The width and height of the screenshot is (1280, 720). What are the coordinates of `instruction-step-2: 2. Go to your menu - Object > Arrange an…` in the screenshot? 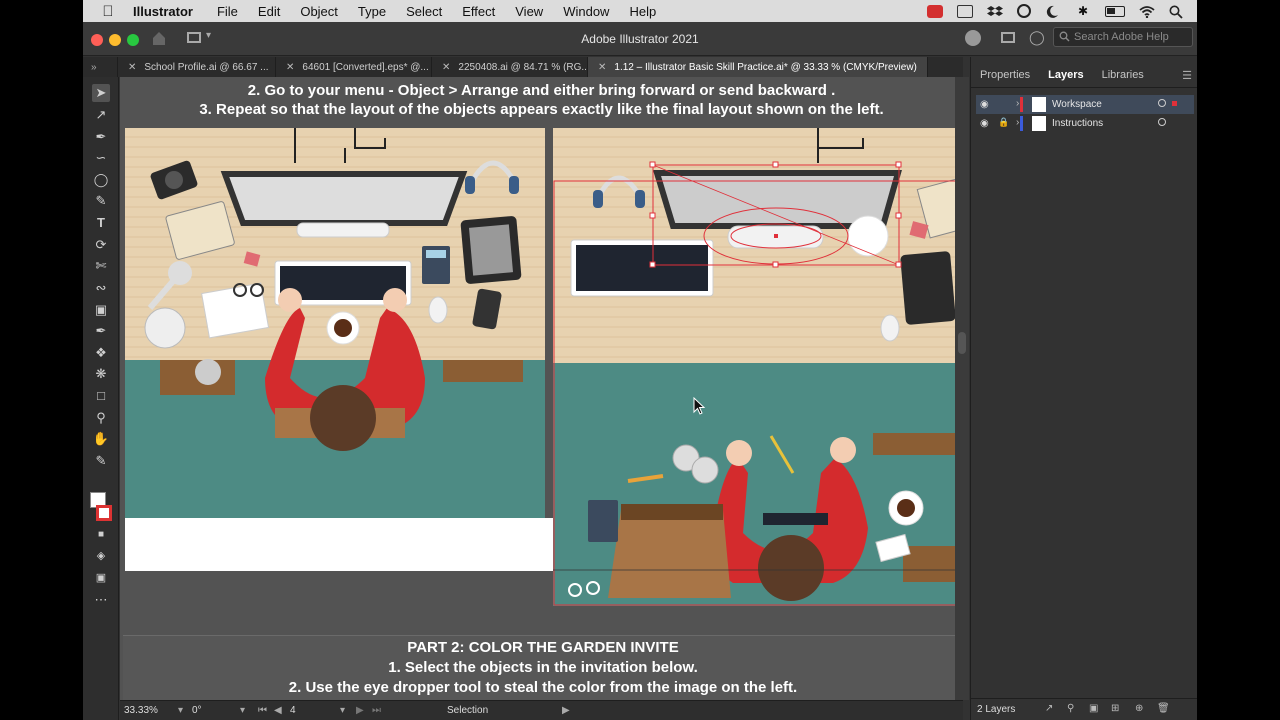 It's located at (541, 90).